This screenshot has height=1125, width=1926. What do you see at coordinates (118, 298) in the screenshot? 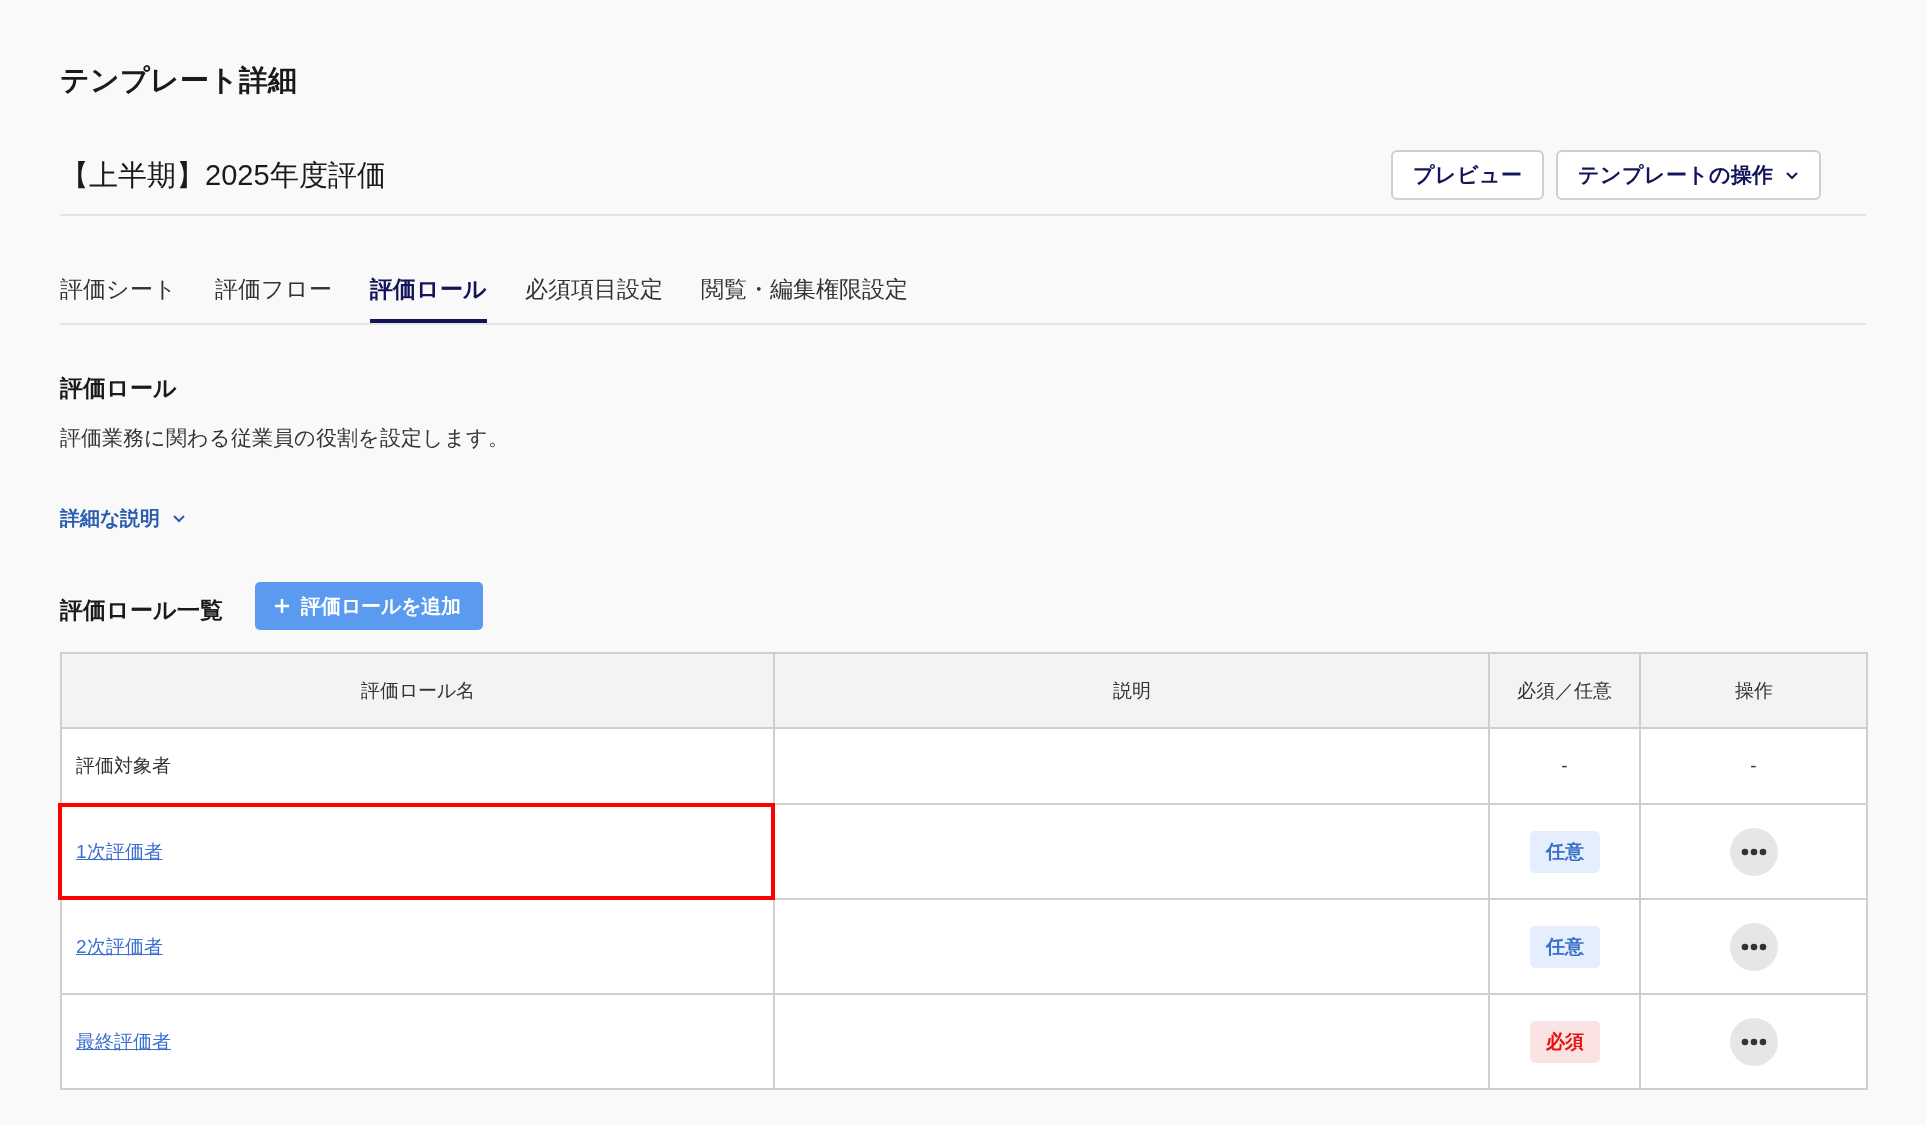
I see `tab: 評価シート` at bounding box center [118, 298].